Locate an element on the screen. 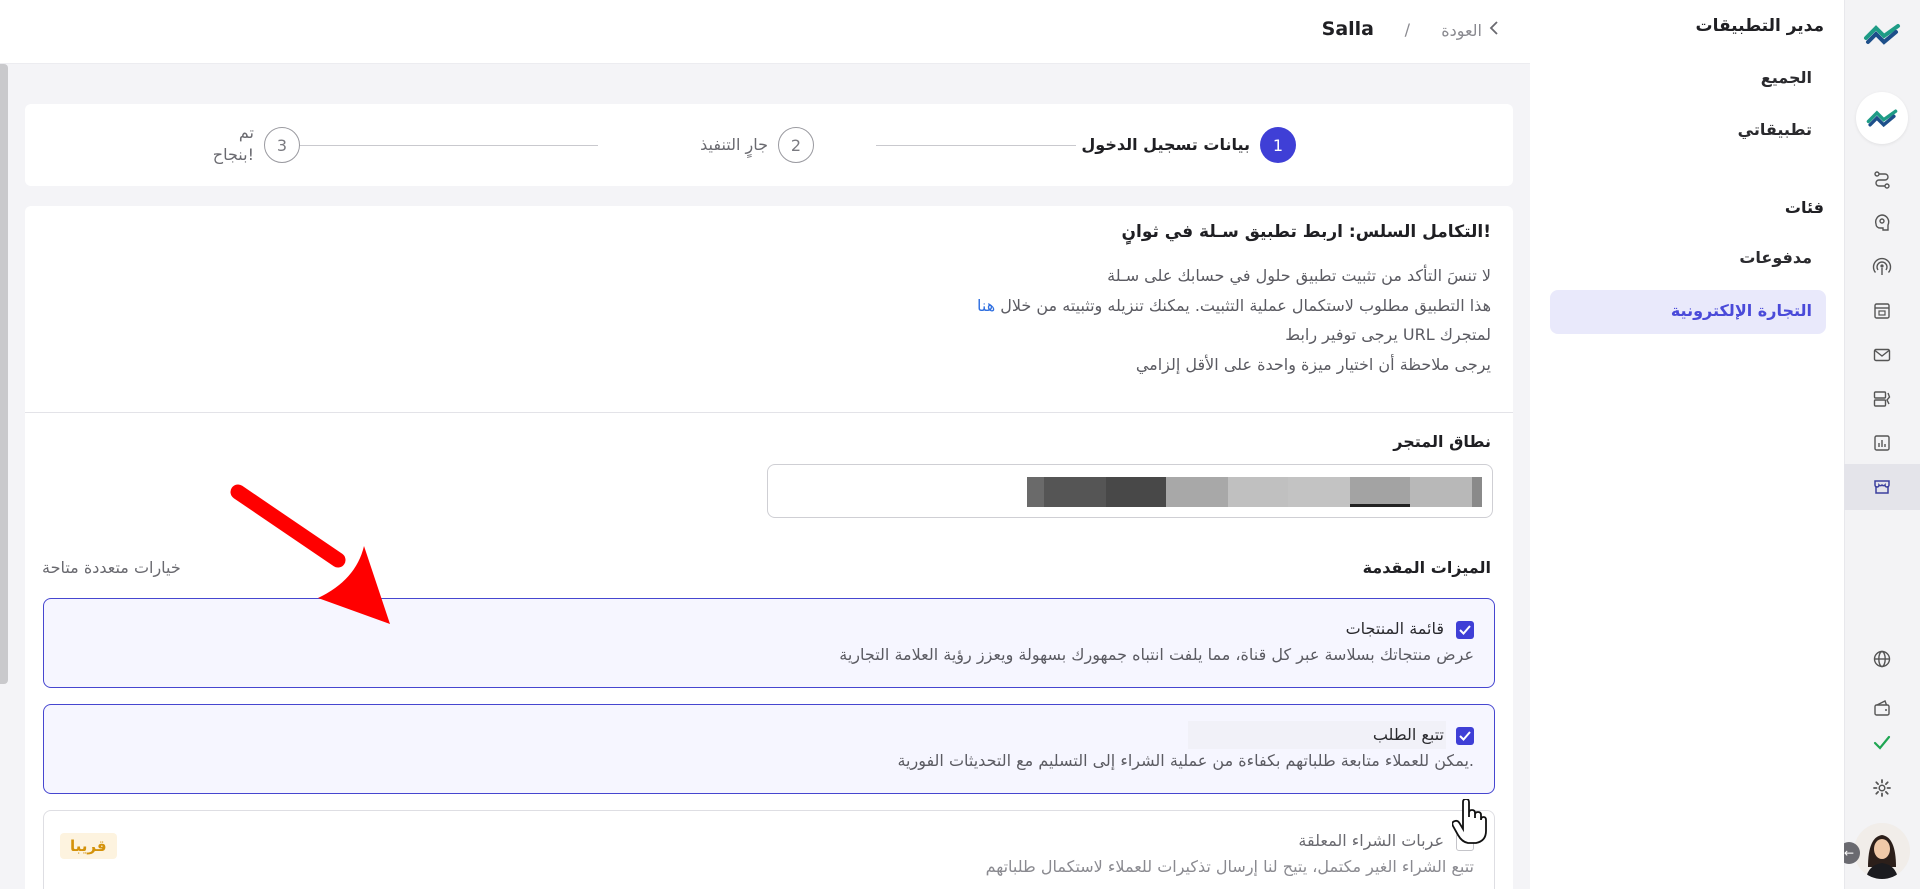 The image size is (1920, 889). route-icon is located at coordinates (1882, 180).